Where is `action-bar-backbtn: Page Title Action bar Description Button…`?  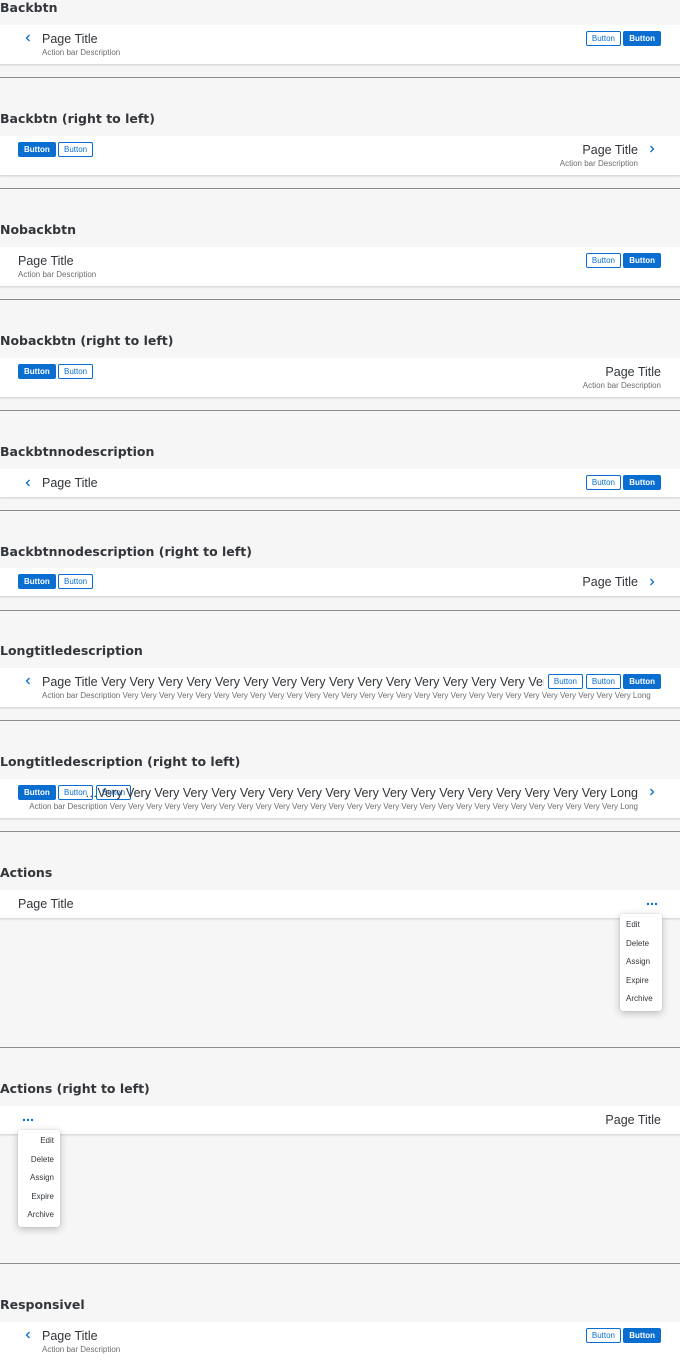
action-bar-backbtn: Page Title Action bar Description Button… is located at coordinates (340, 45).